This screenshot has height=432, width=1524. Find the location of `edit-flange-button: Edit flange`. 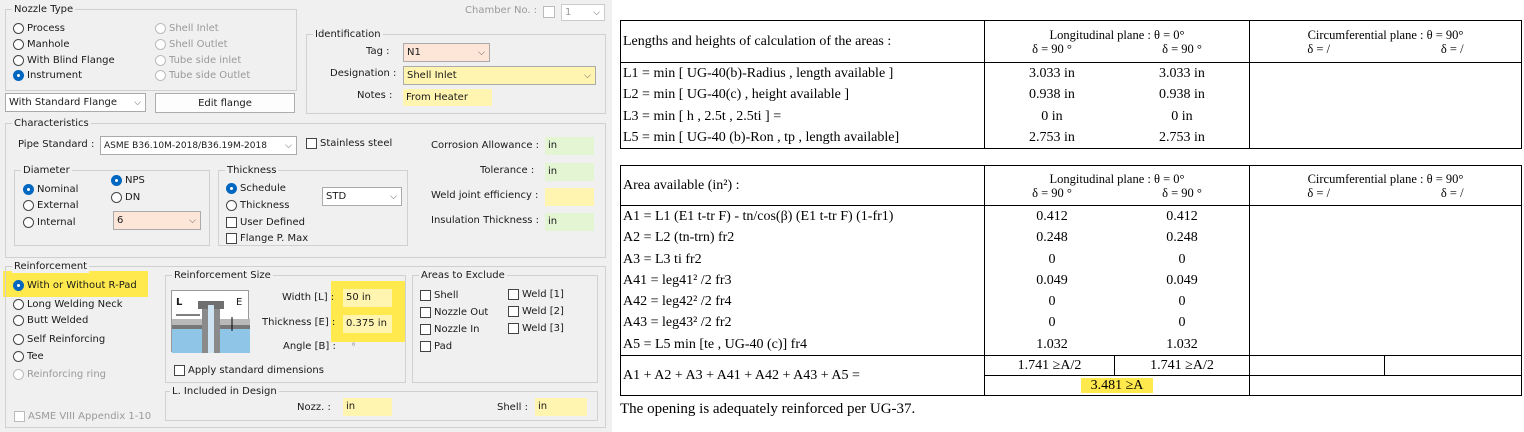

edit-flange-button: Edit flange is located at coordinates (225, 103).